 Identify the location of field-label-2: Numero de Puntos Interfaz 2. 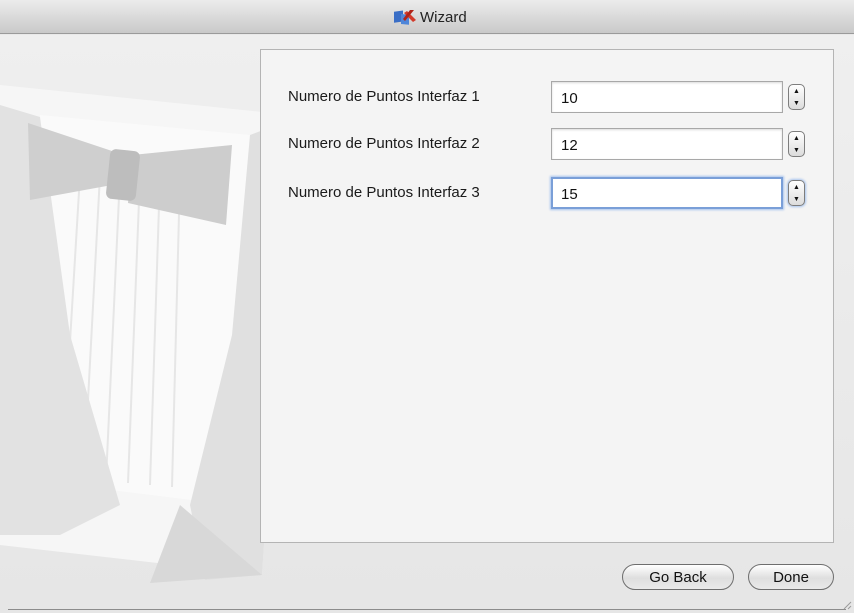
(384, 143).